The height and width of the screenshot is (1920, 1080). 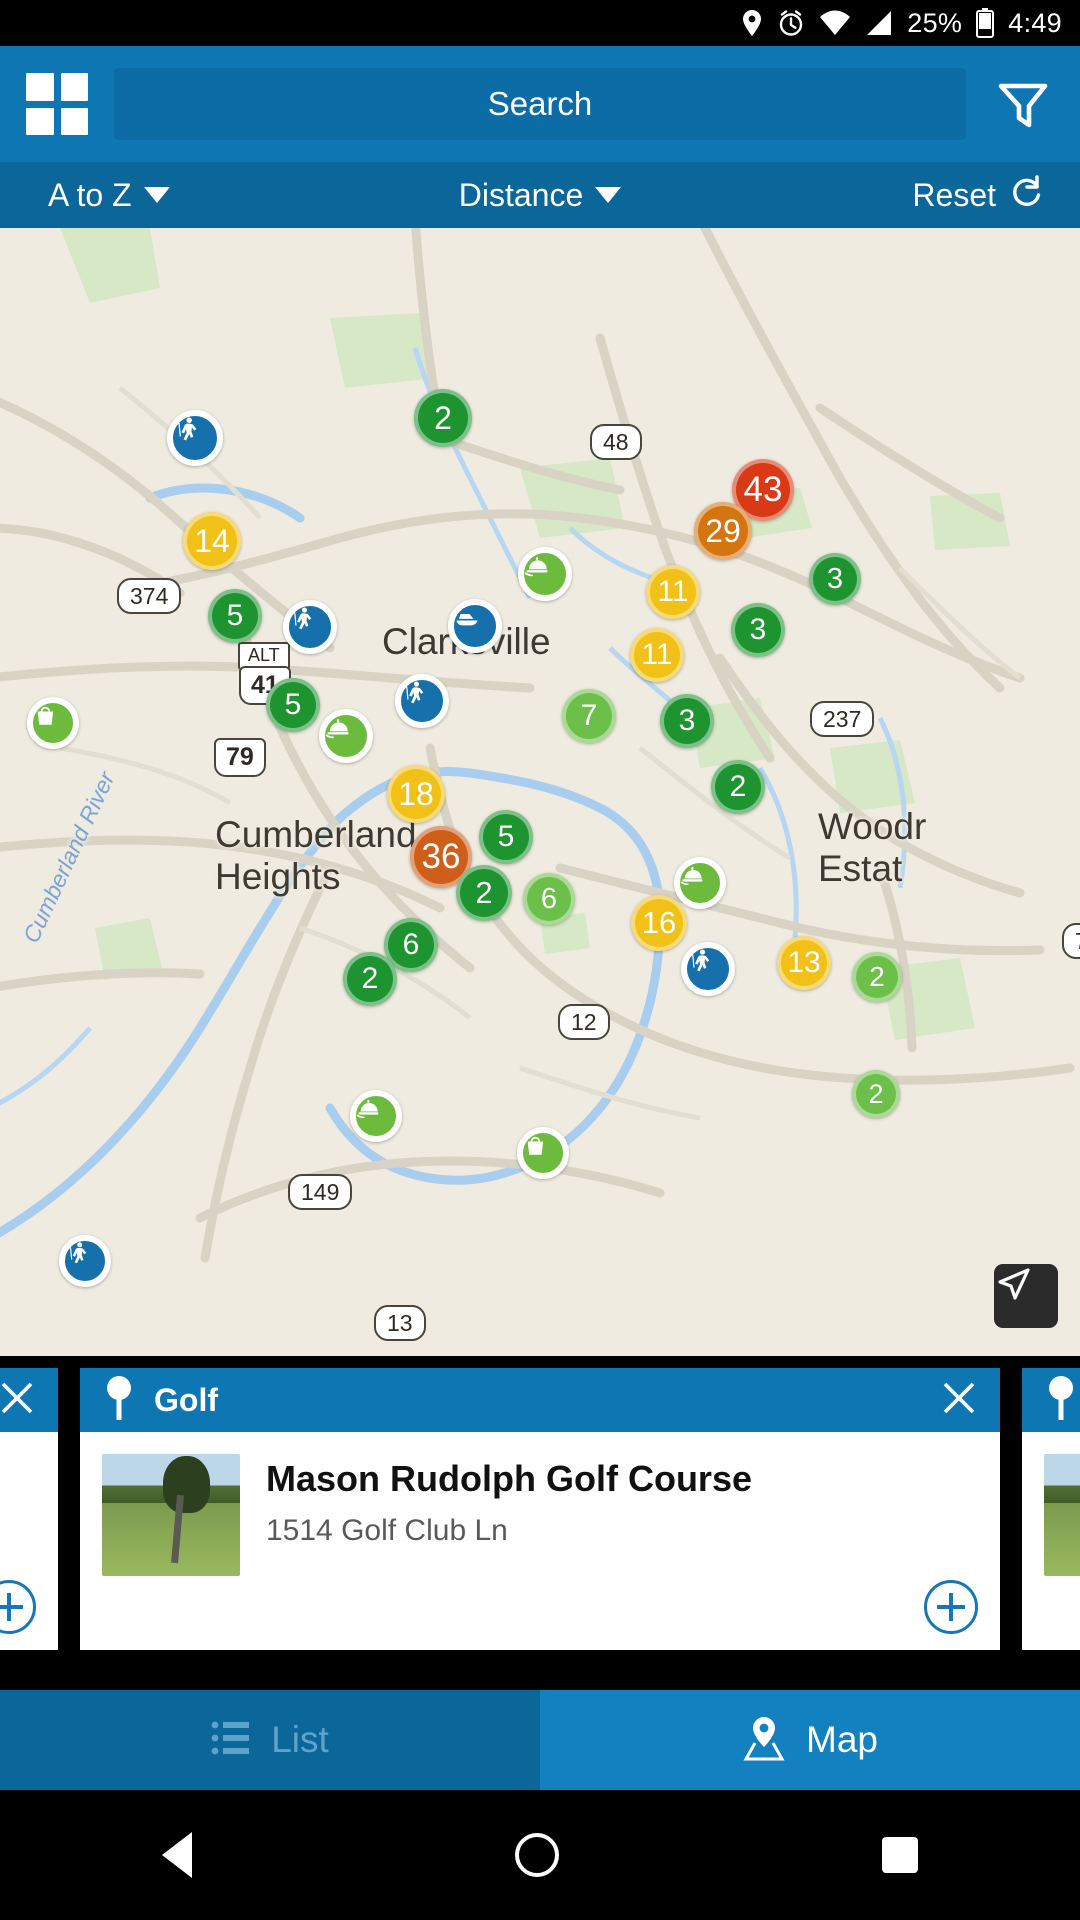 I want to click on map-cluster-marker: 7, so click(x=589, y=716).